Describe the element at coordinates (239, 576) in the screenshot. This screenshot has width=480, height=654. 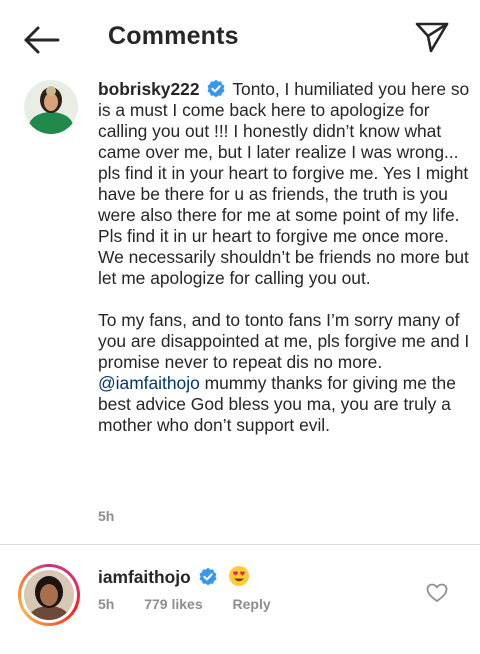
I see `heart-eyes-emoji-icon` at that location.